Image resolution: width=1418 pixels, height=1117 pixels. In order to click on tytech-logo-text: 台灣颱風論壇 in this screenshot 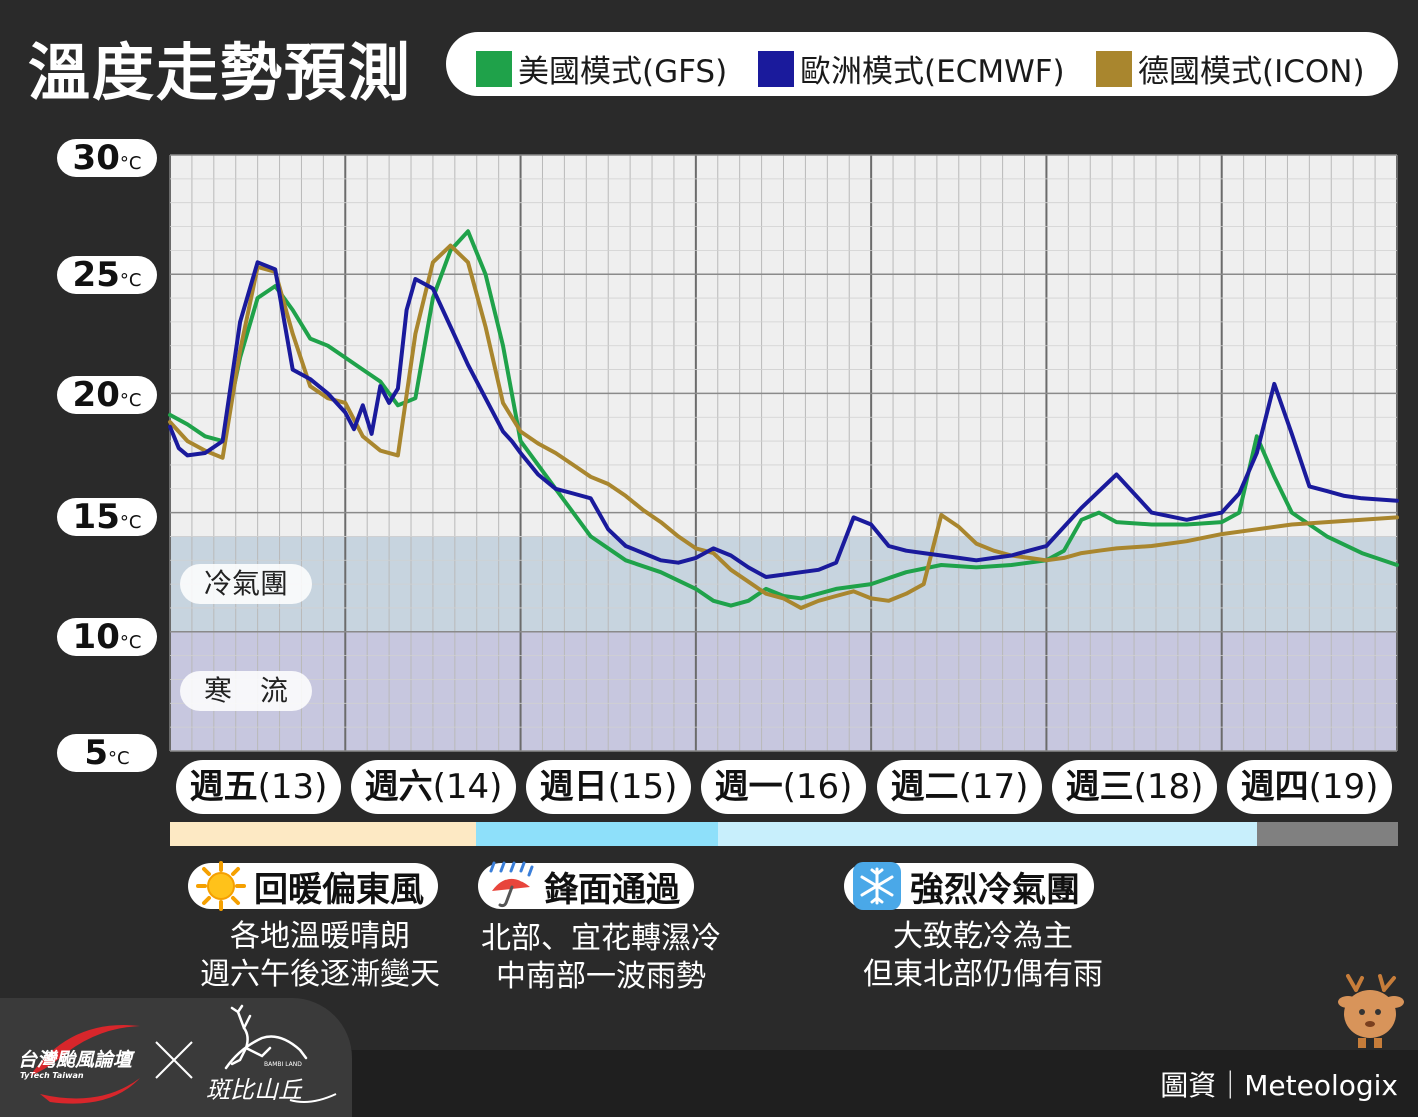, I will do `click(76, 1060)`.